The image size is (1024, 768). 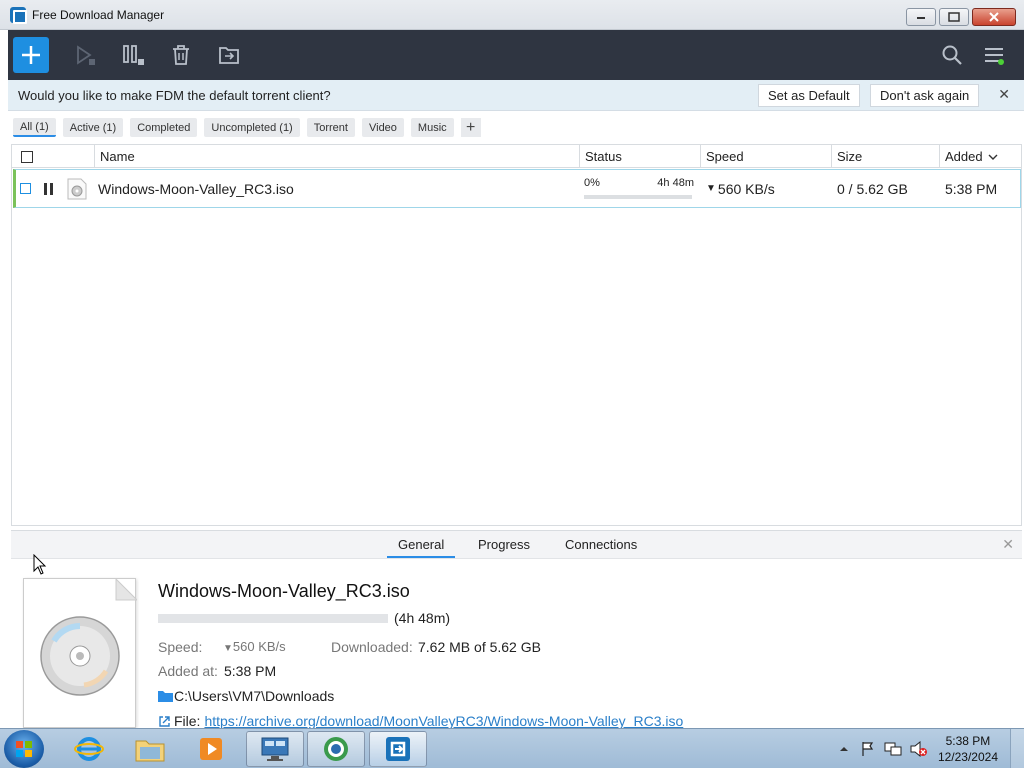 I want to click on tab-all: All (1), so click(x=34, y=127).